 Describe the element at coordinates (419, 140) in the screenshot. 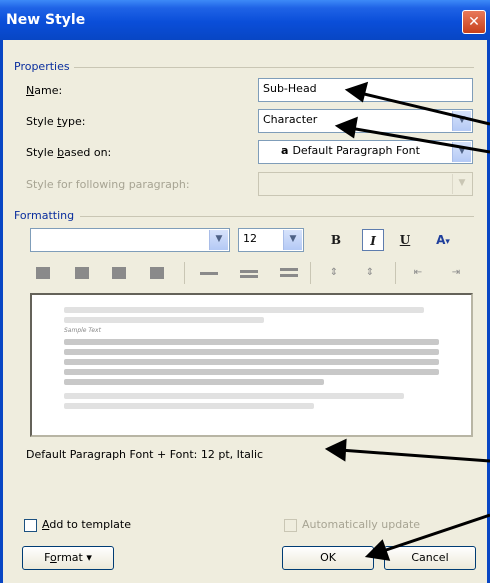

I see `arrow-to-style-type` at that location.